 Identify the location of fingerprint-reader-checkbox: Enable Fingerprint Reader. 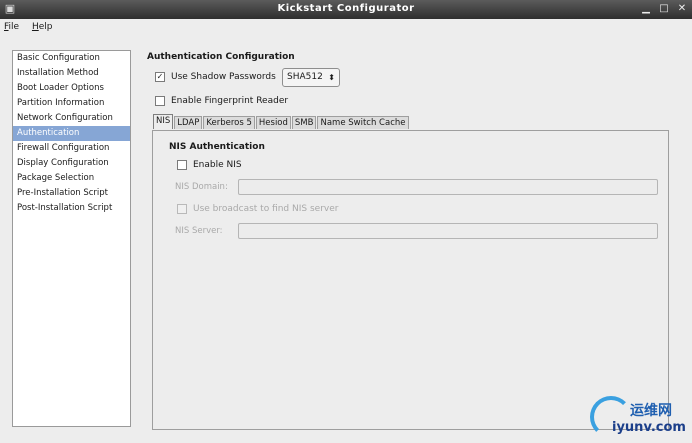
(221, 101).